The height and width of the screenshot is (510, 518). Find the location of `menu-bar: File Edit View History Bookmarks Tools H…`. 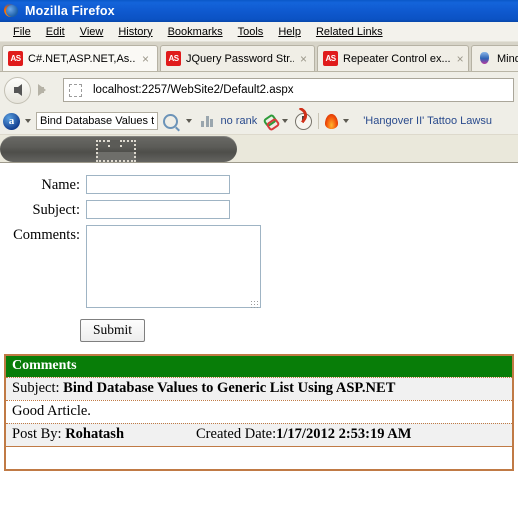

menu-bar: File Edit View History Bookmarks Tools H… is located at coordinates (259, 32).